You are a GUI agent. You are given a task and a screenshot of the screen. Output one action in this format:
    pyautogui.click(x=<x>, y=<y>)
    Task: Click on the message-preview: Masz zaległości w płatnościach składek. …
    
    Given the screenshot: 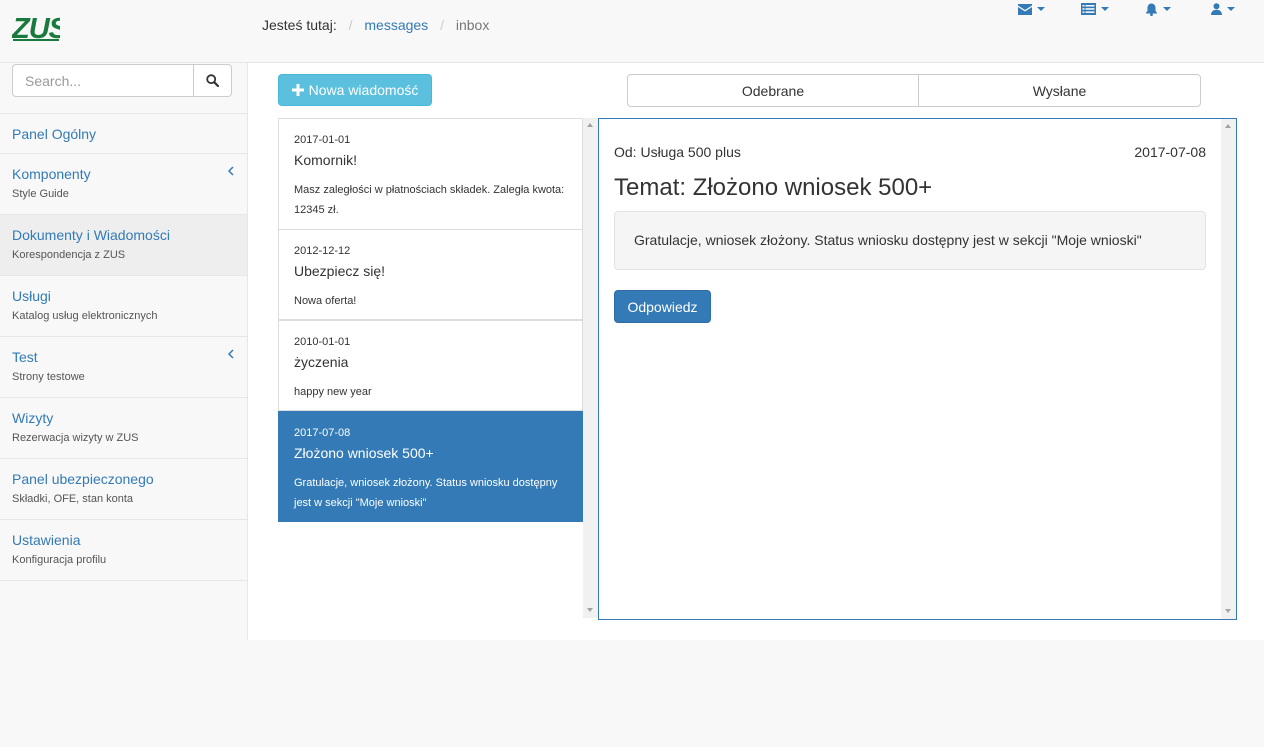 What is the action you would take?
    pyautogui.click(x=429, y=200)
    